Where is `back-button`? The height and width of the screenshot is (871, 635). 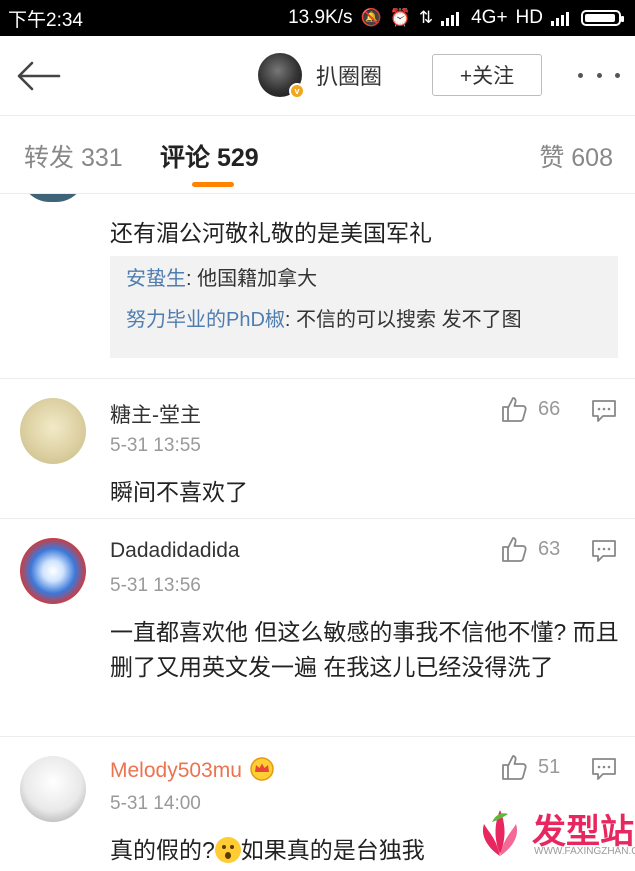
back-button is located at coordinates (38, 76).